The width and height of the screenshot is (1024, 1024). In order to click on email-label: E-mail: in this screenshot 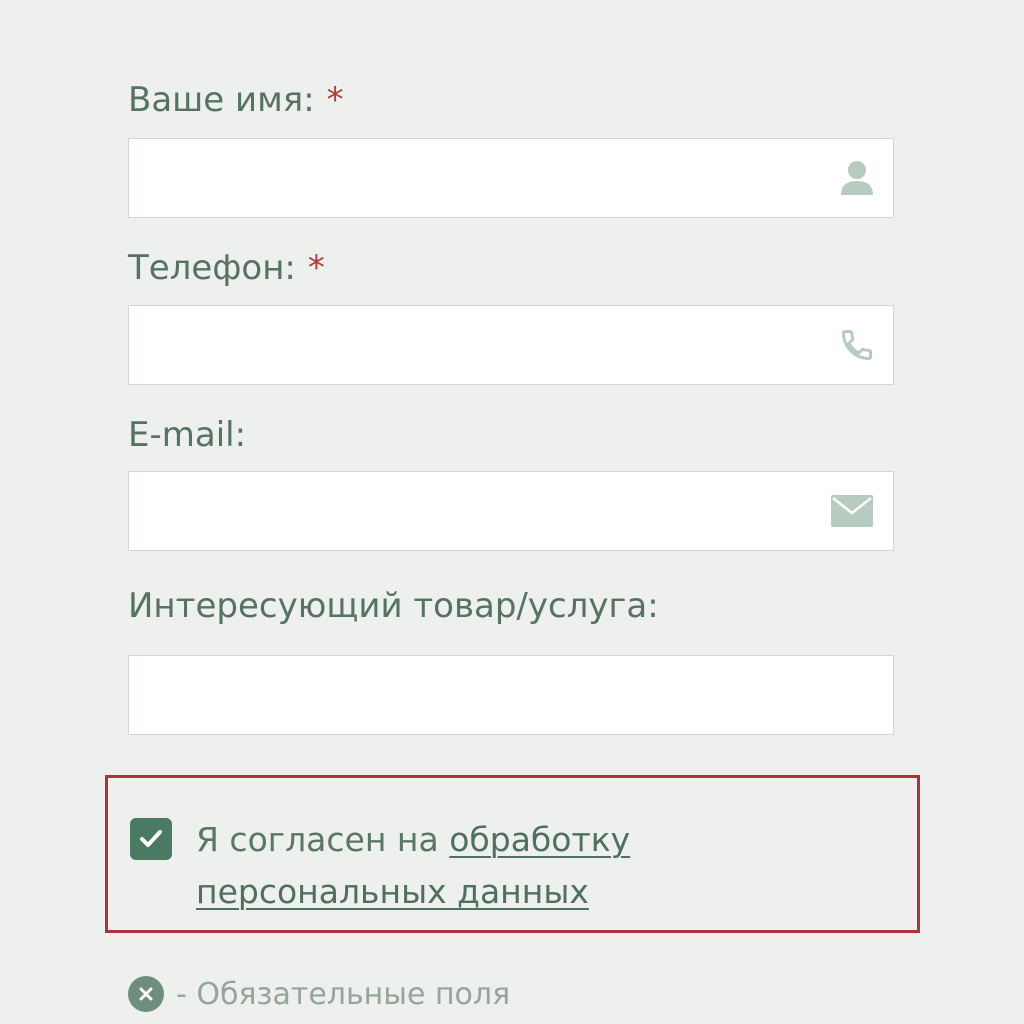, I will do `click(187, 435)`.